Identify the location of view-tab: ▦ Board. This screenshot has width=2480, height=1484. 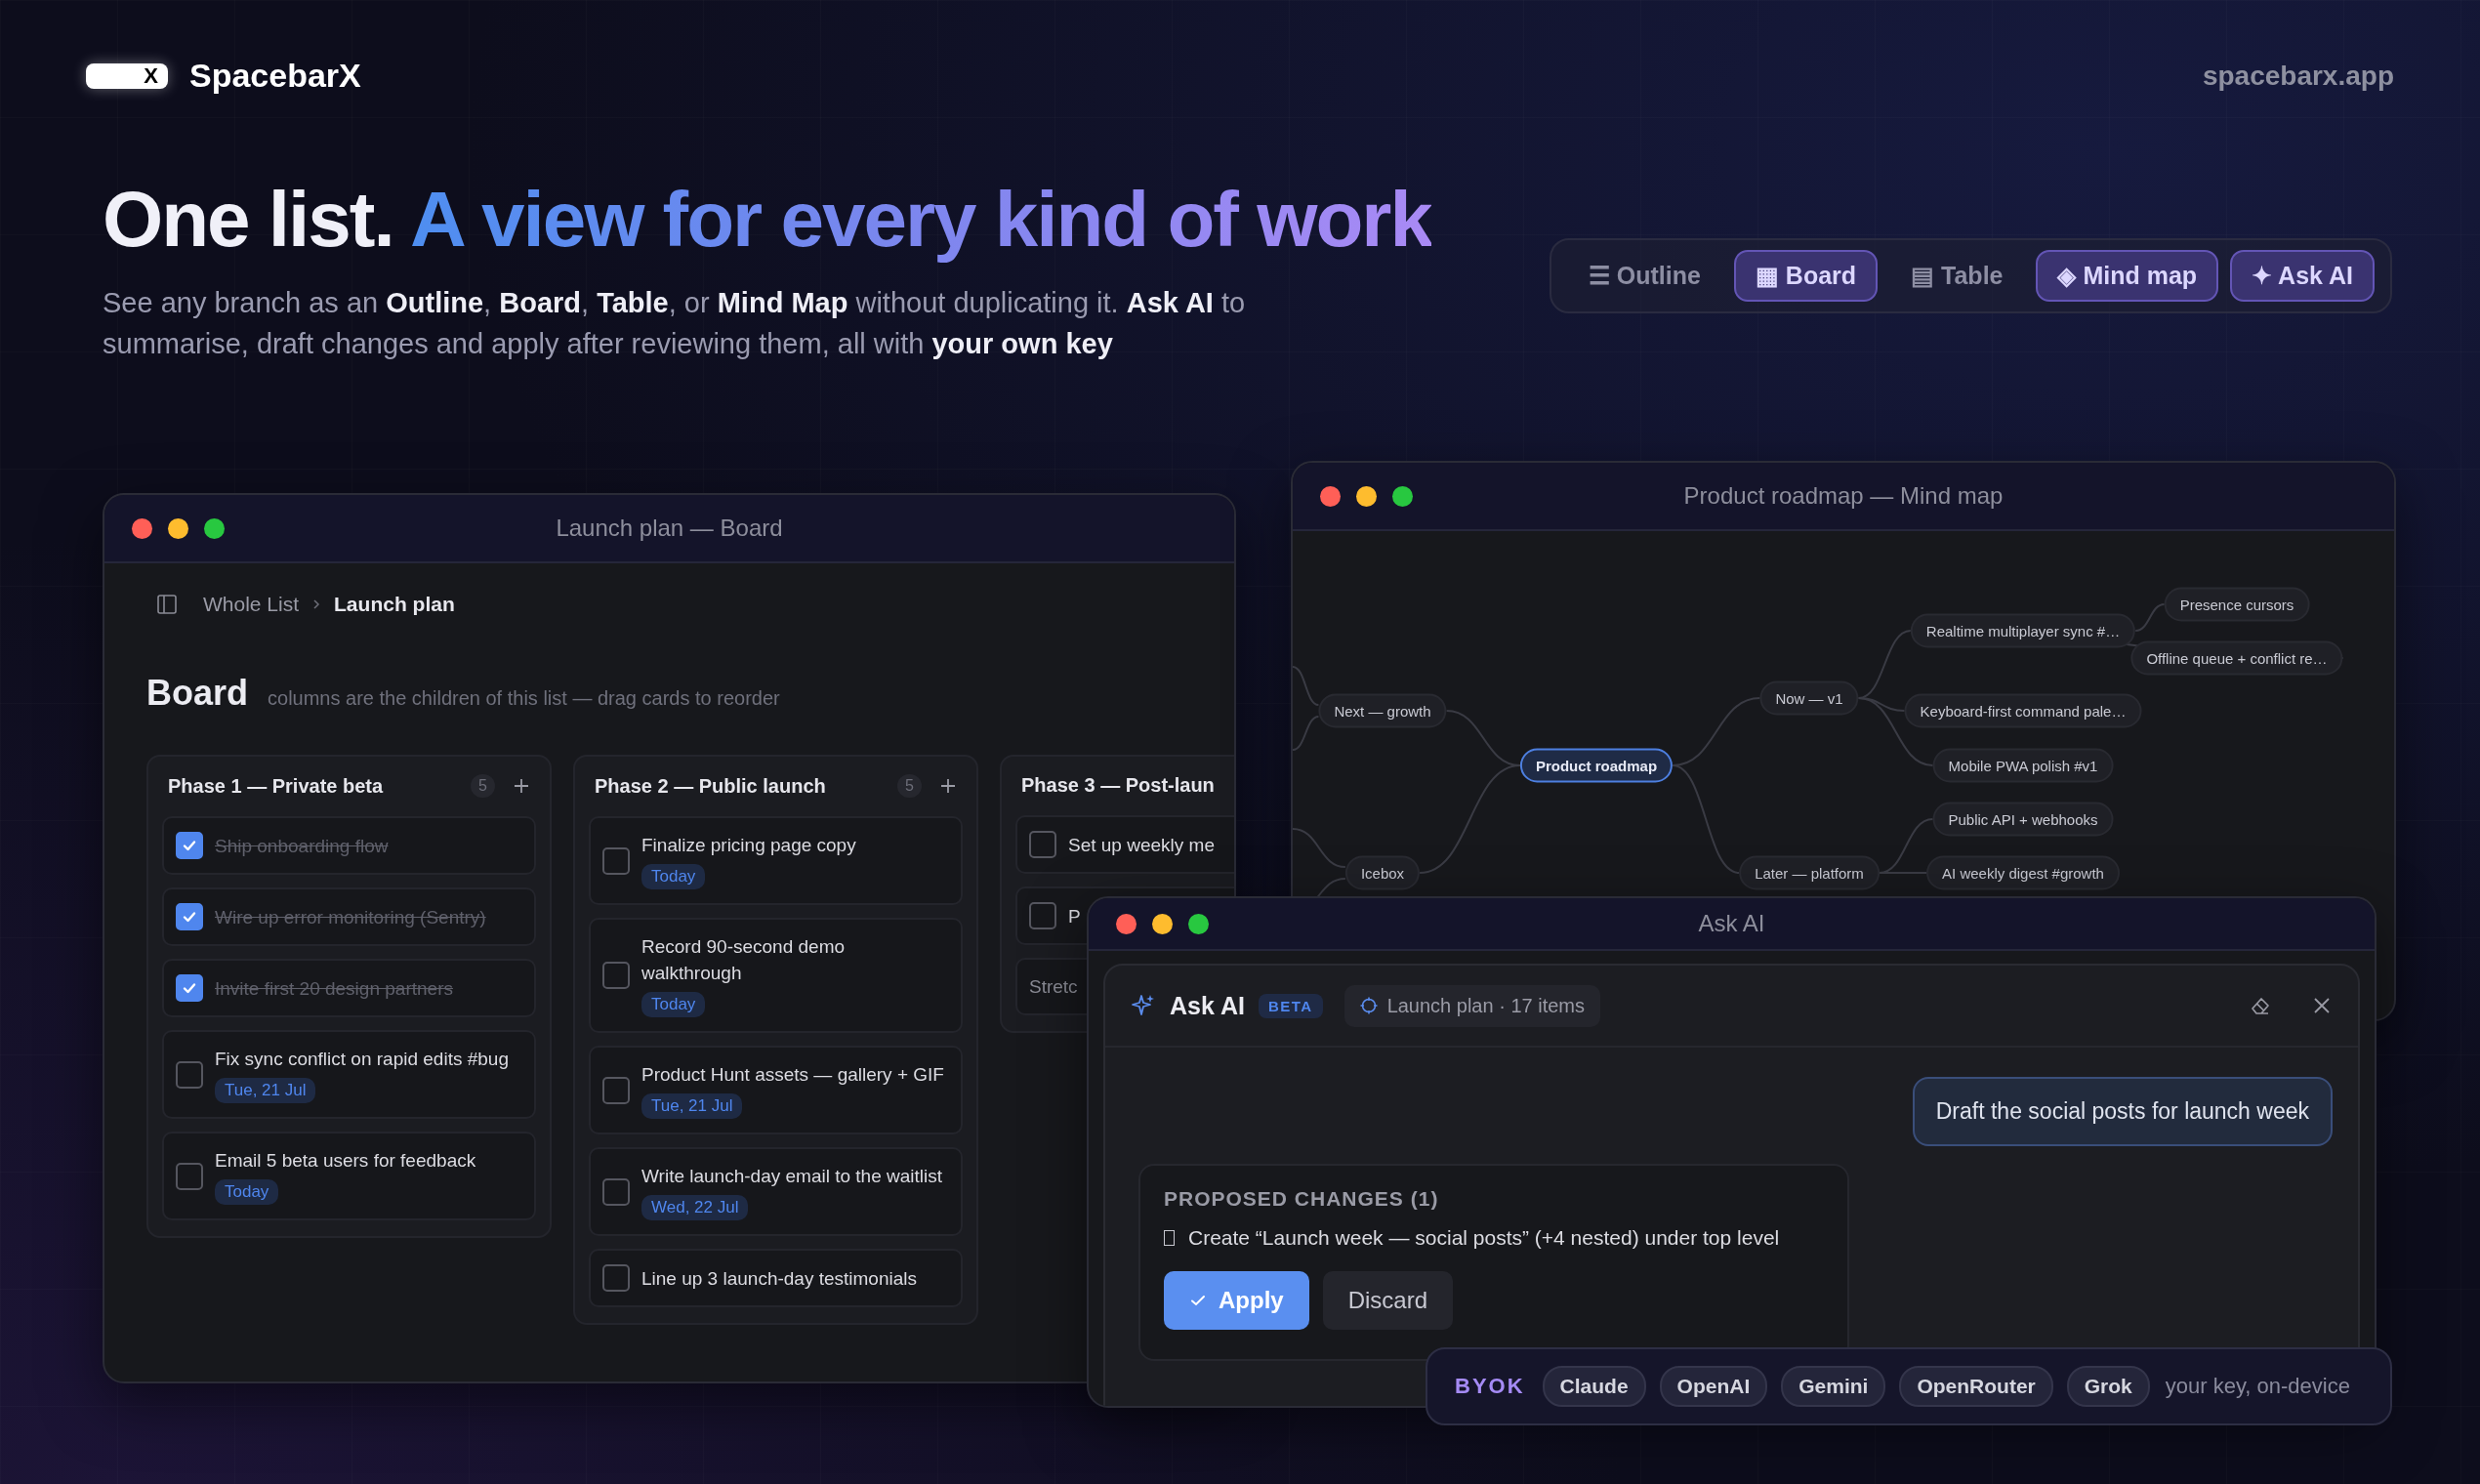
(1806, 276).